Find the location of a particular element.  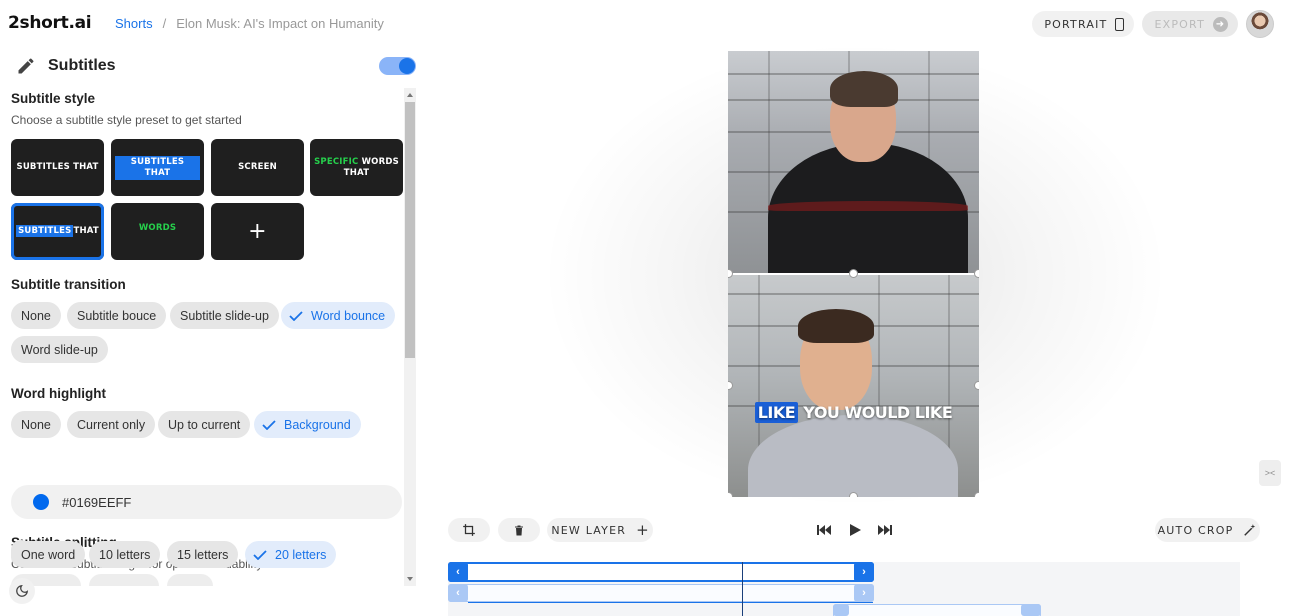

preset-2: SUBTITLES THAT is located at coordinates (157, 167).